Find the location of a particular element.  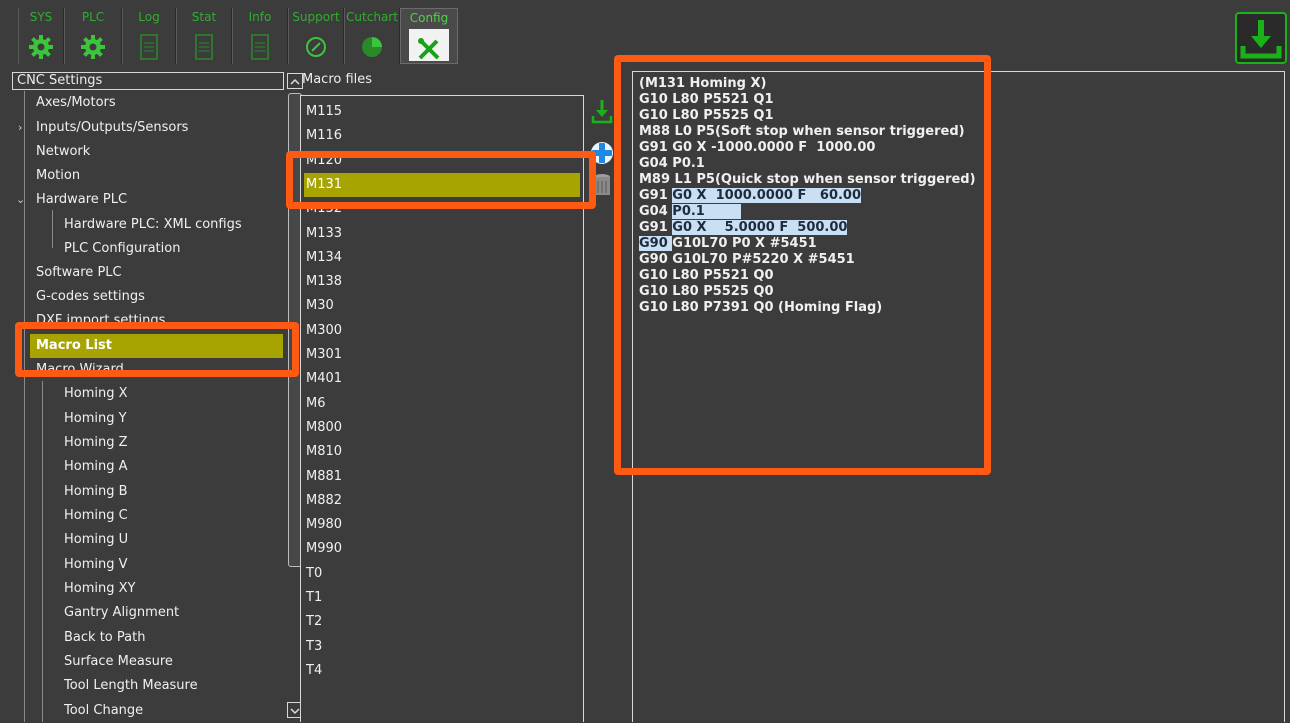

delete-icon is located at coordinates (602, 185).